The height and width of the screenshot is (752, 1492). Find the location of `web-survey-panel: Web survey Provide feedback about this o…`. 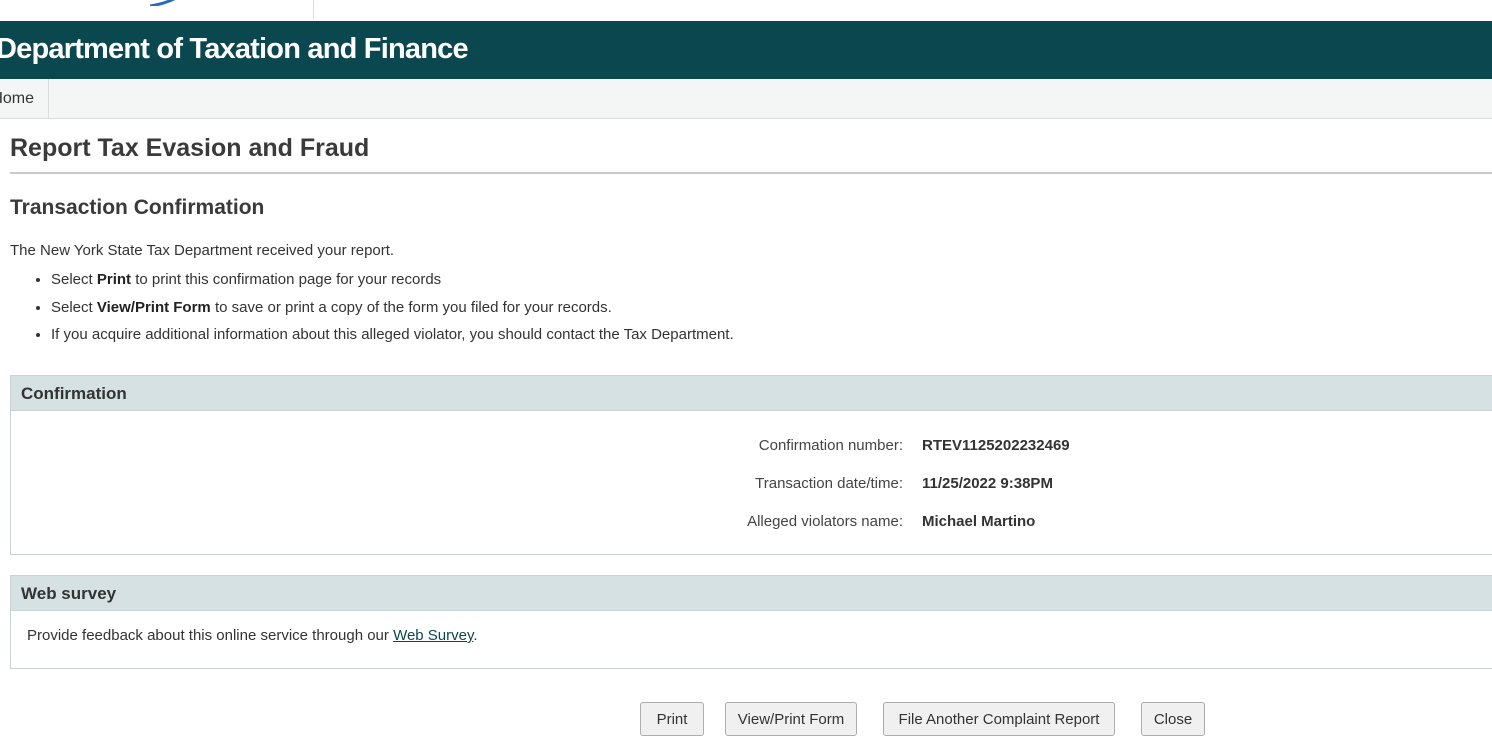

web-survey-panel: Web survey Provide feedback about this o… is located at coordinates (751, 622).